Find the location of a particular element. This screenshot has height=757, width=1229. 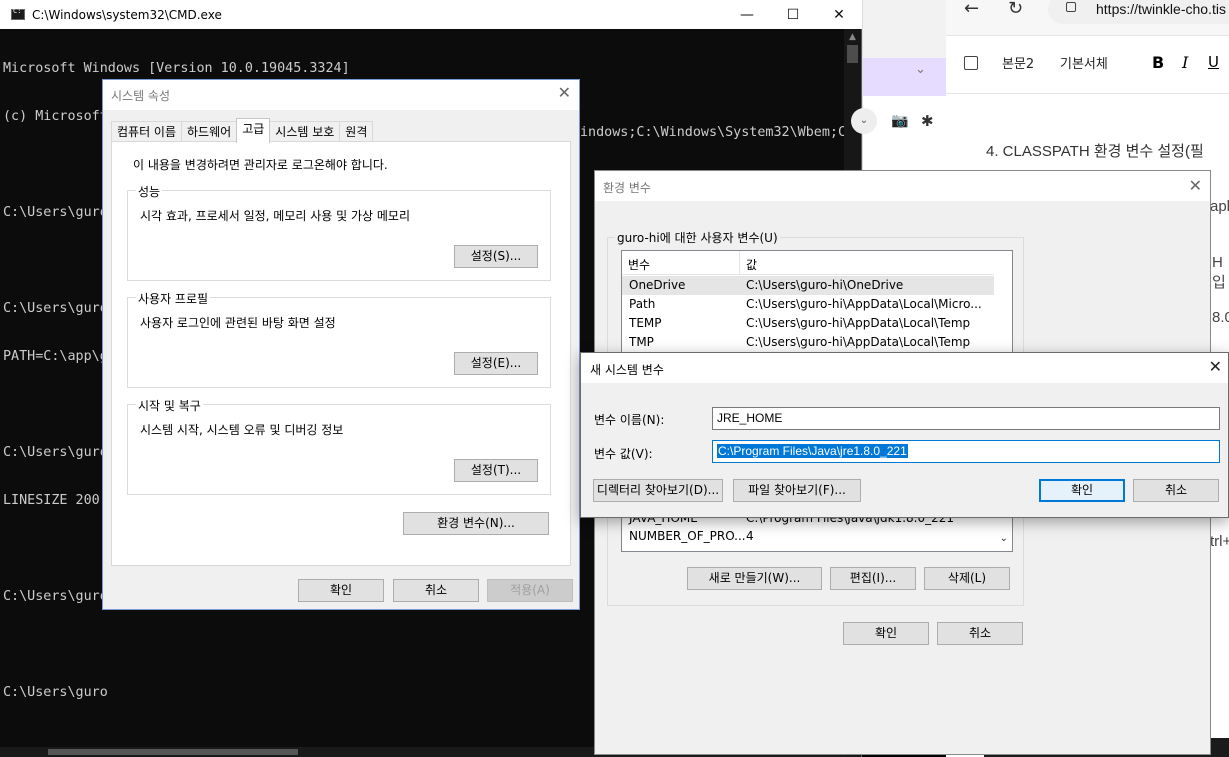

tab-advanced: 고급 is located at coordinates (253, 130).